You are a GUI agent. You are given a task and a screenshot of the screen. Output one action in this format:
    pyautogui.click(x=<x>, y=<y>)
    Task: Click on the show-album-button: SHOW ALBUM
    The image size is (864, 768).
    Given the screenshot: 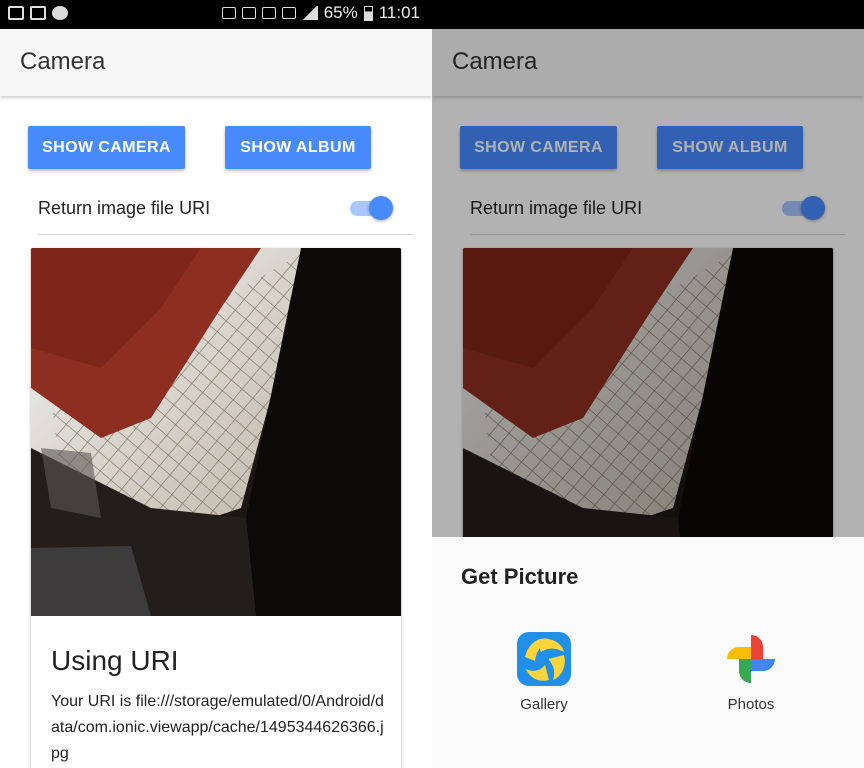 What is the action you would take?
    pyautogui.click(x=298, y=147)
    